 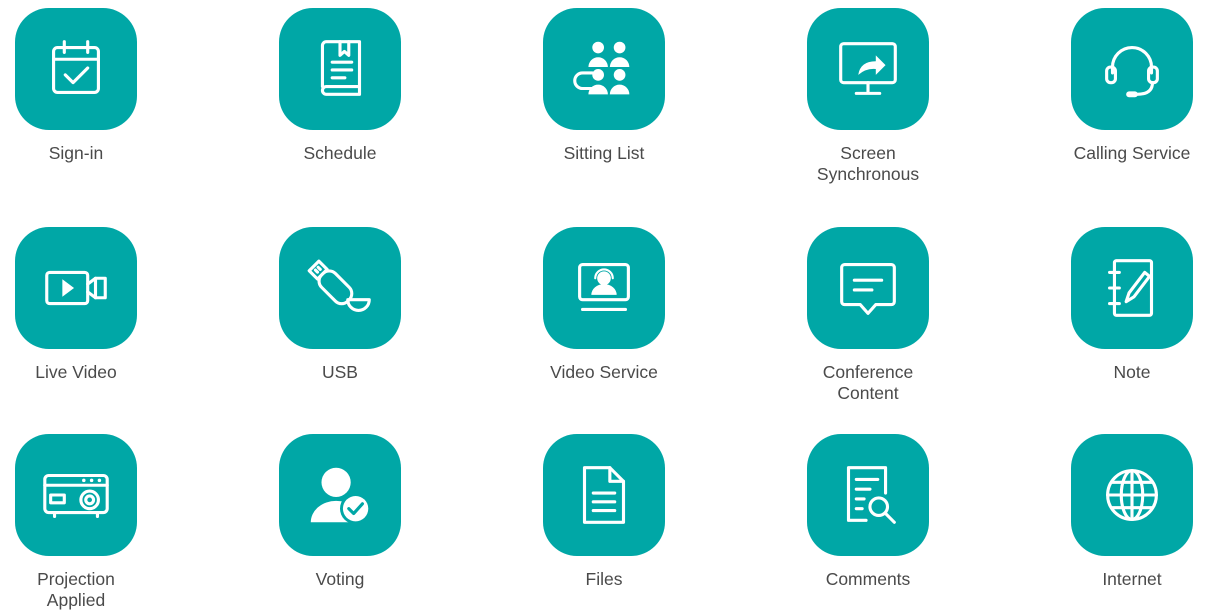 I want to click on notepad-pen-icon, so click(x=1131, y=288).